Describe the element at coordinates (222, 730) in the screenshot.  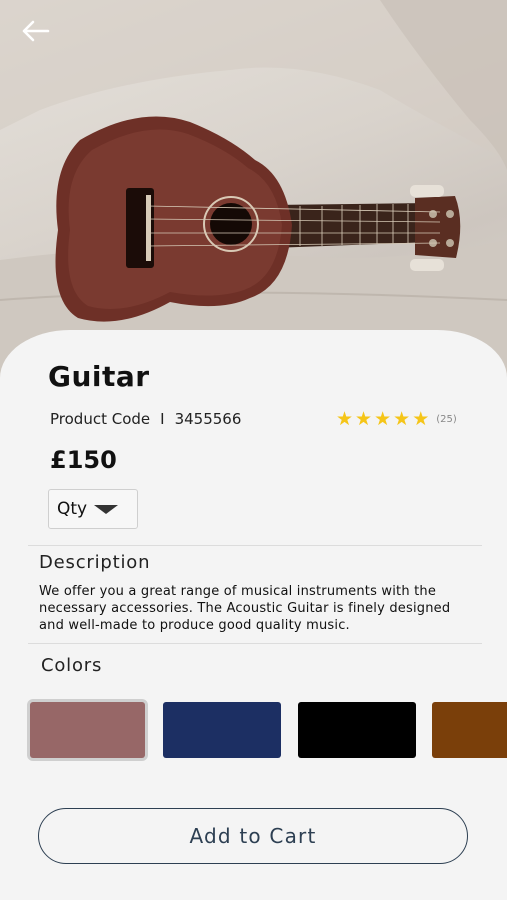
I see `color-swatch-navy` at that location.